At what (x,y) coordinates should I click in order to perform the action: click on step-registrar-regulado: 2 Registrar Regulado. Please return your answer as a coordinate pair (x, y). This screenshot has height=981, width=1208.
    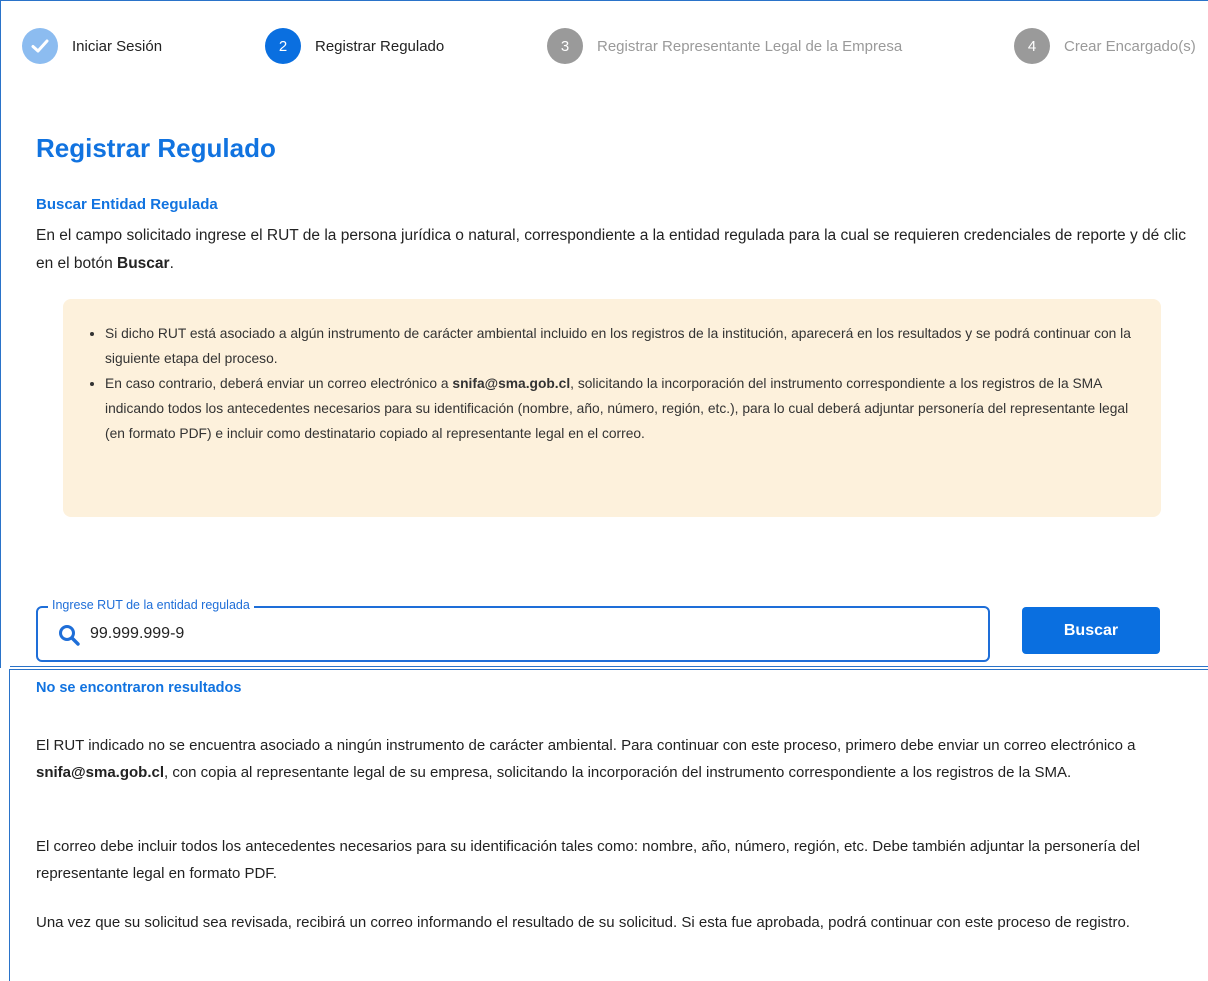
    Looking at the image, I should click on (354, 46).